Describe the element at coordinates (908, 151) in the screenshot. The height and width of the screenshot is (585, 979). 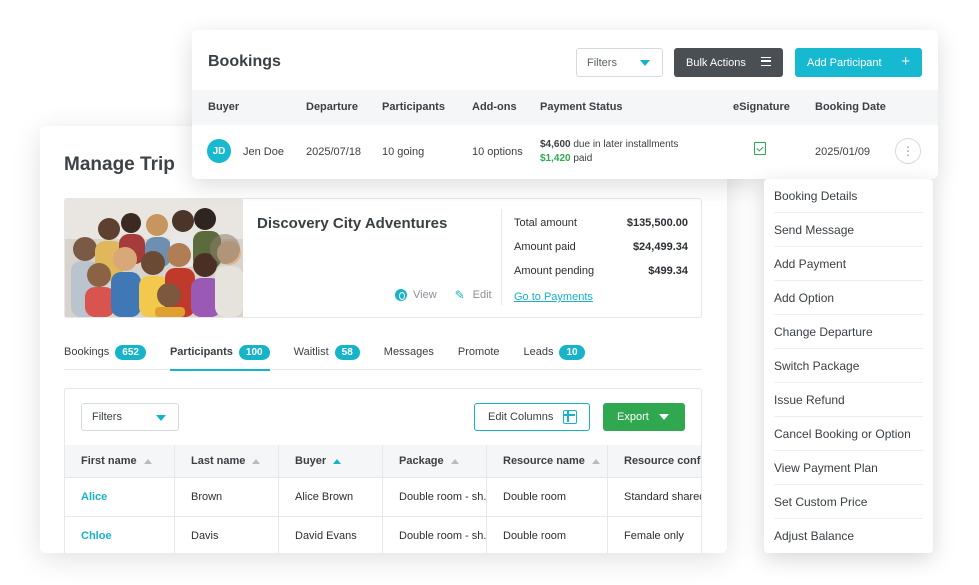
I see `more-actions-button: ⋮` at that location.